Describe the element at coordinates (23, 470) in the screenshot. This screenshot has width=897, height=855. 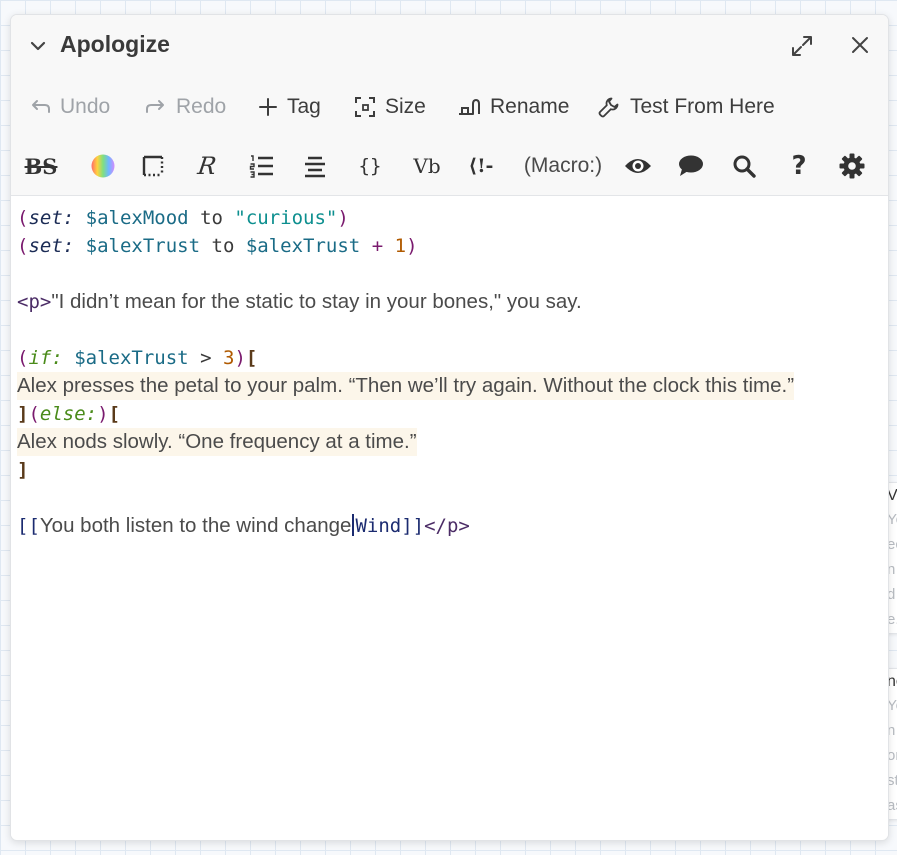
I see `code-line: ]` at that location.